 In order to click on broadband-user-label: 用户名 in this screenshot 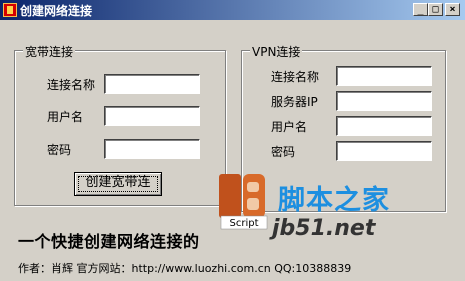, I will do `click(65, 117)`.